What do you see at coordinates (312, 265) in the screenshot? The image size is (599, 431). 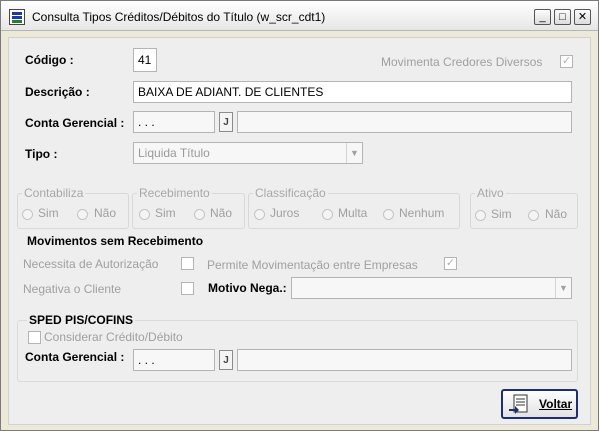 I see `permite-movimentacao-label: Permite Movimentação entre Empresas` at bounding box center [312, 265].